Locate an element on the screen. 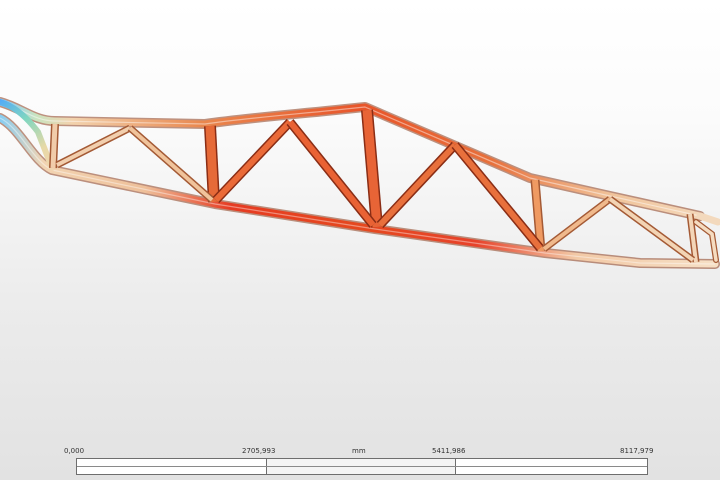 Image resolution: width=720 pixels, height=480 pixels. scale-bar-track is located at coordinates (362, 466).